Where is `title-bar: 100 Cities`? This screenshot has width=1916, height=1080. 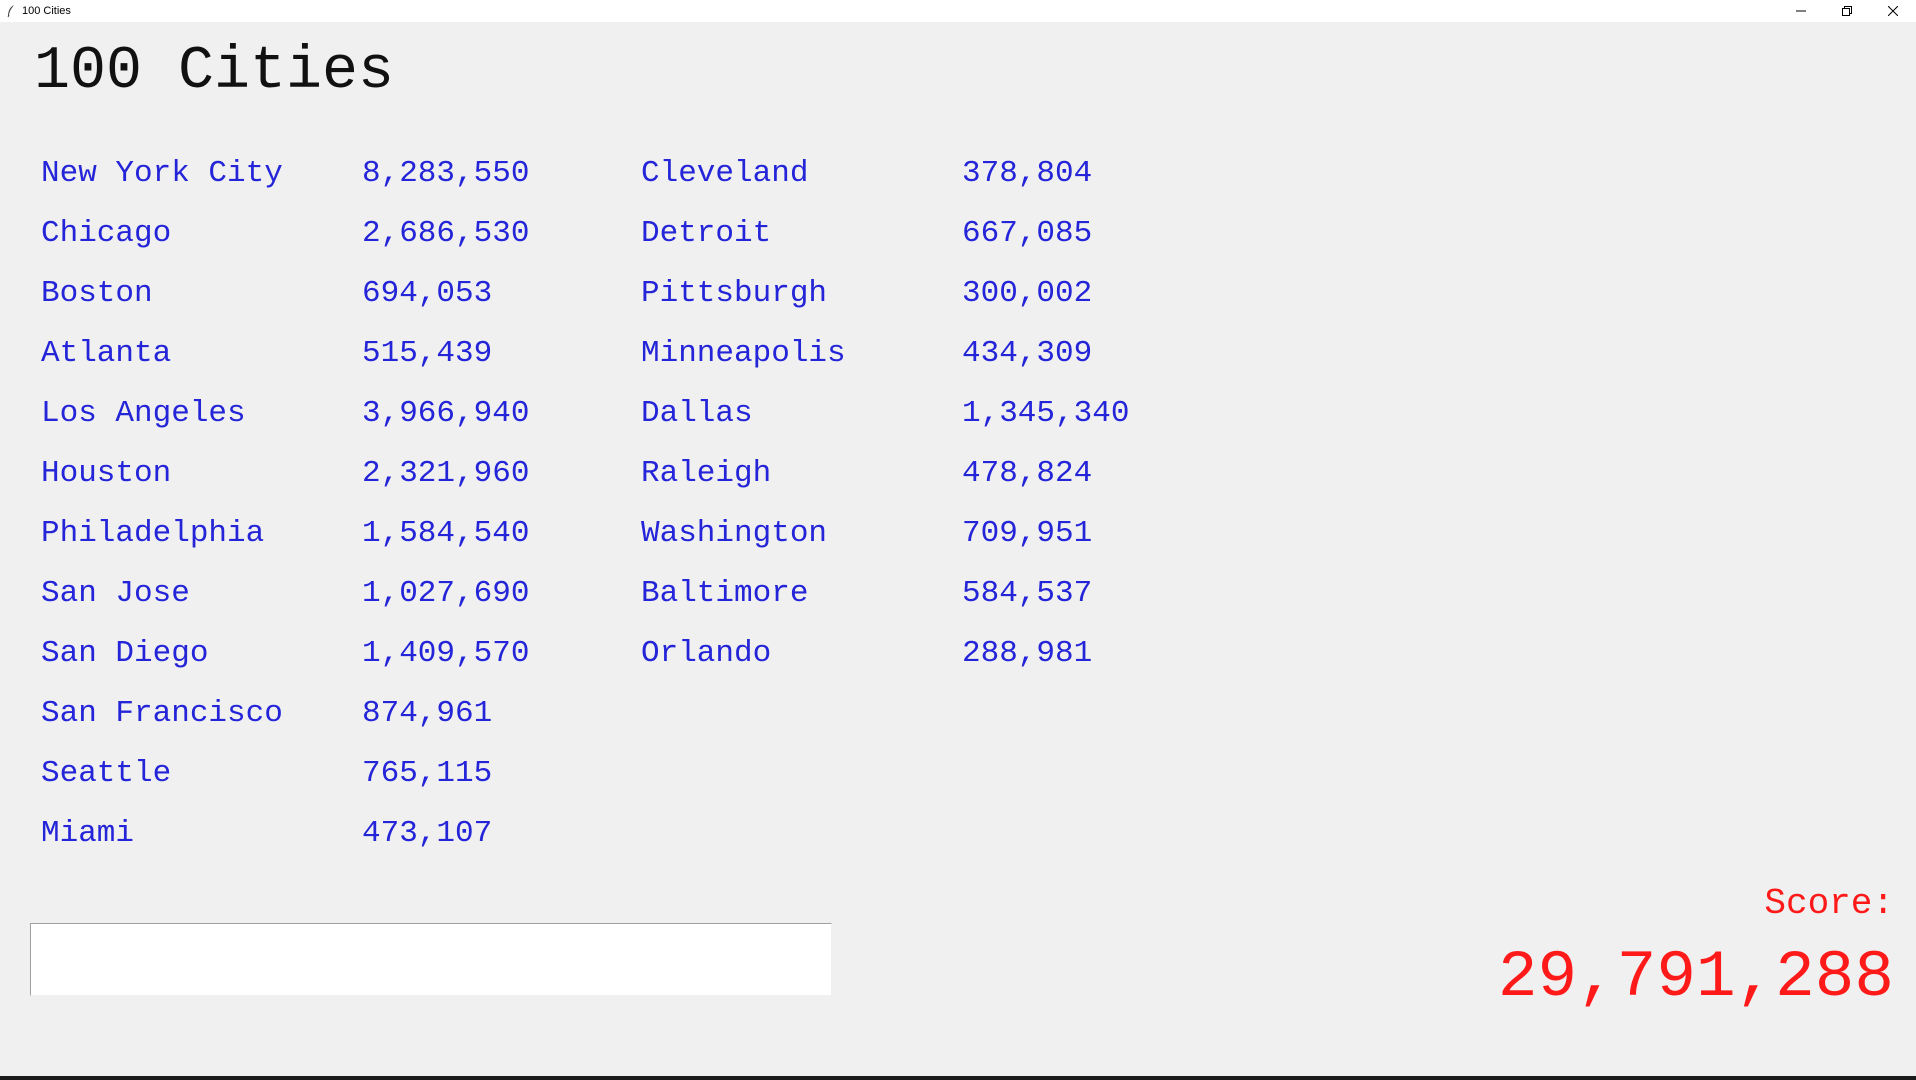 title-bar: 100 Cities is located at coordinates (958, 11).